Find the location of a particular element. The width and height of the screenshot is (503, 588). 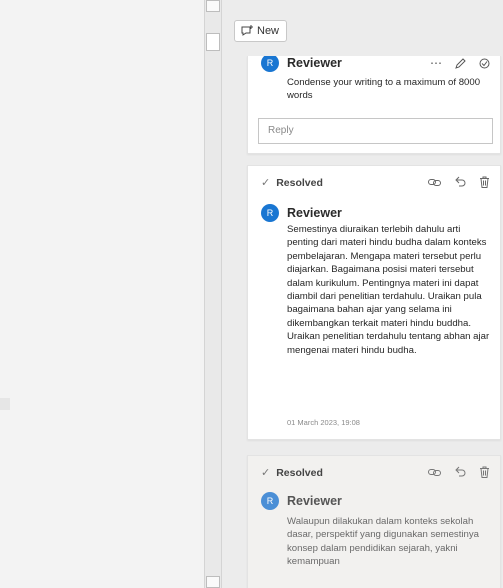

new-comment-icon is located at coordinates (247, 31).